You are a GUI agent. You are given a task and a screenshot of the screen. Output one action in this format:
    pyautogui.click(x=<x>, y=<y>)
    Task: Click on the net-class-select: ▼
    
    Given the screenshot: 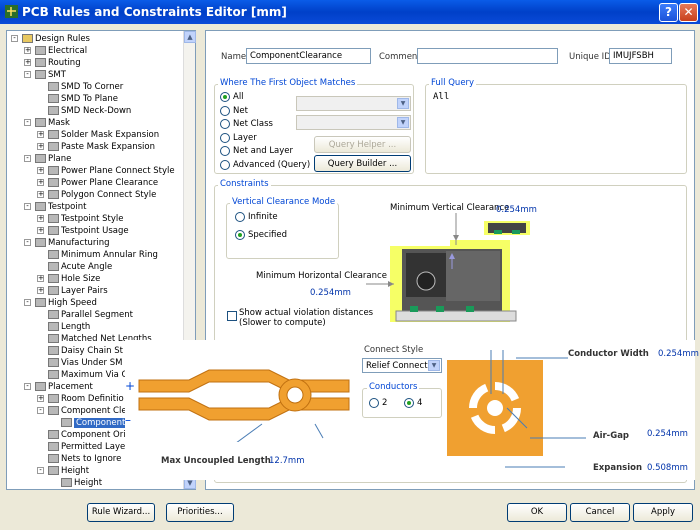 What is the action you would take?
    pyautogui.click(x=353, y=122)
    